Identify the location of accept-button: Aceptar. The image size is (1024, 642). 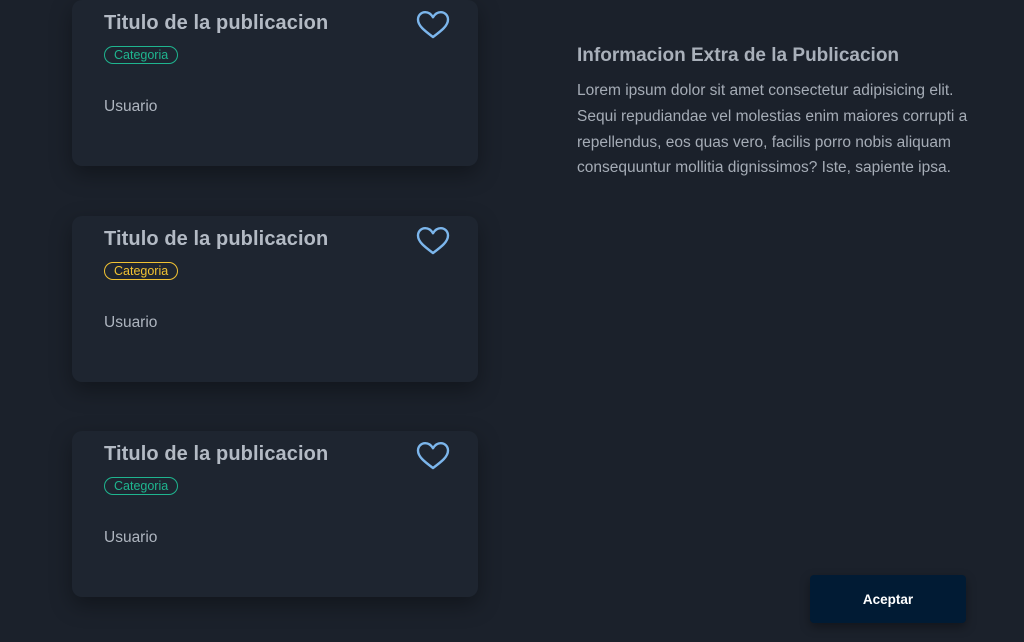
(888, 599).